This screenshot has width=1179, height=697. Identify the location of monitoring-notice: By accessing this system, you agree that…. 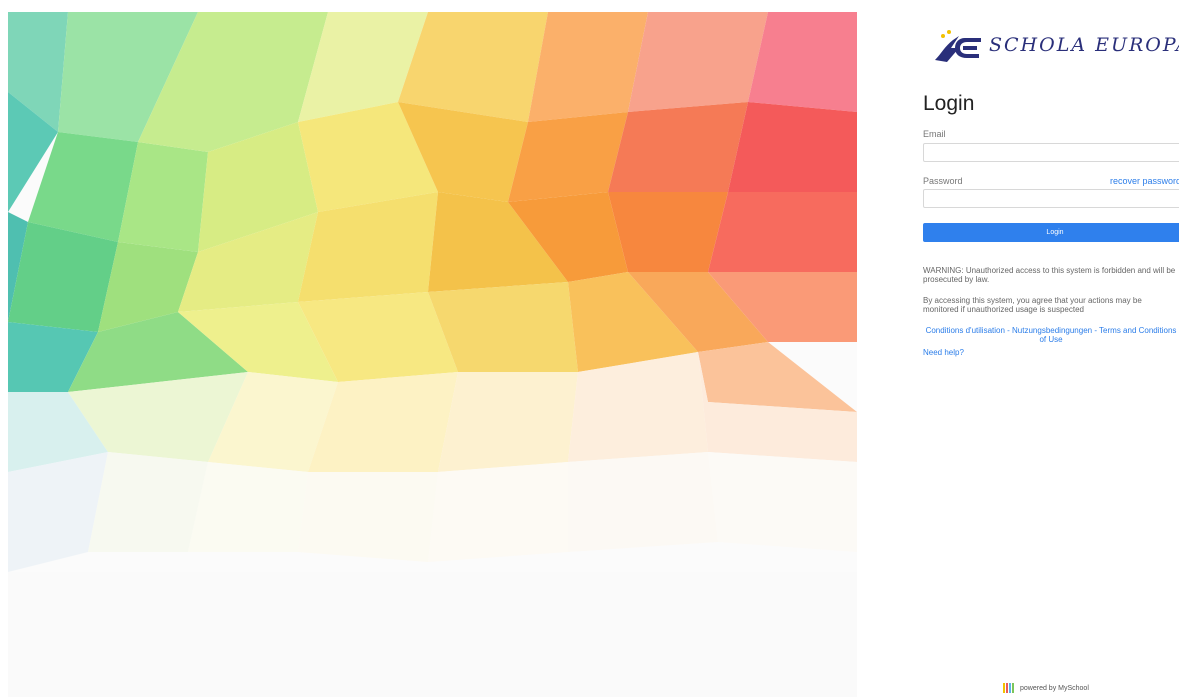
(1032, 305).